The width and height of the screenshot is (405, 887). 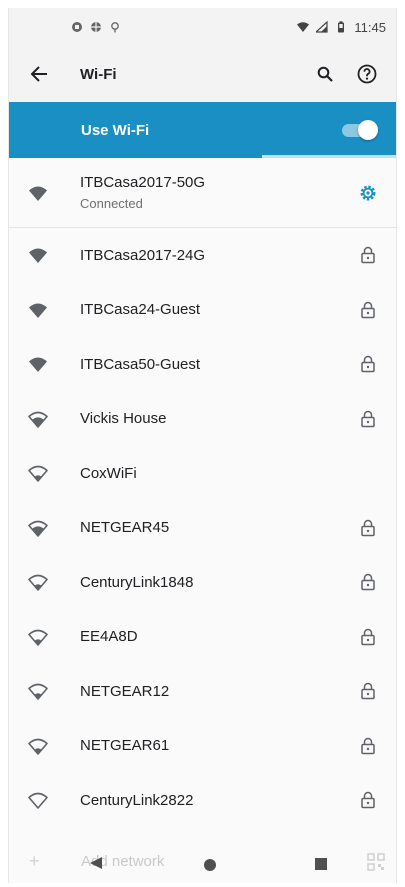 I want to click on network-item: ITBCasa2017-24G, so click(x=202, y=255).